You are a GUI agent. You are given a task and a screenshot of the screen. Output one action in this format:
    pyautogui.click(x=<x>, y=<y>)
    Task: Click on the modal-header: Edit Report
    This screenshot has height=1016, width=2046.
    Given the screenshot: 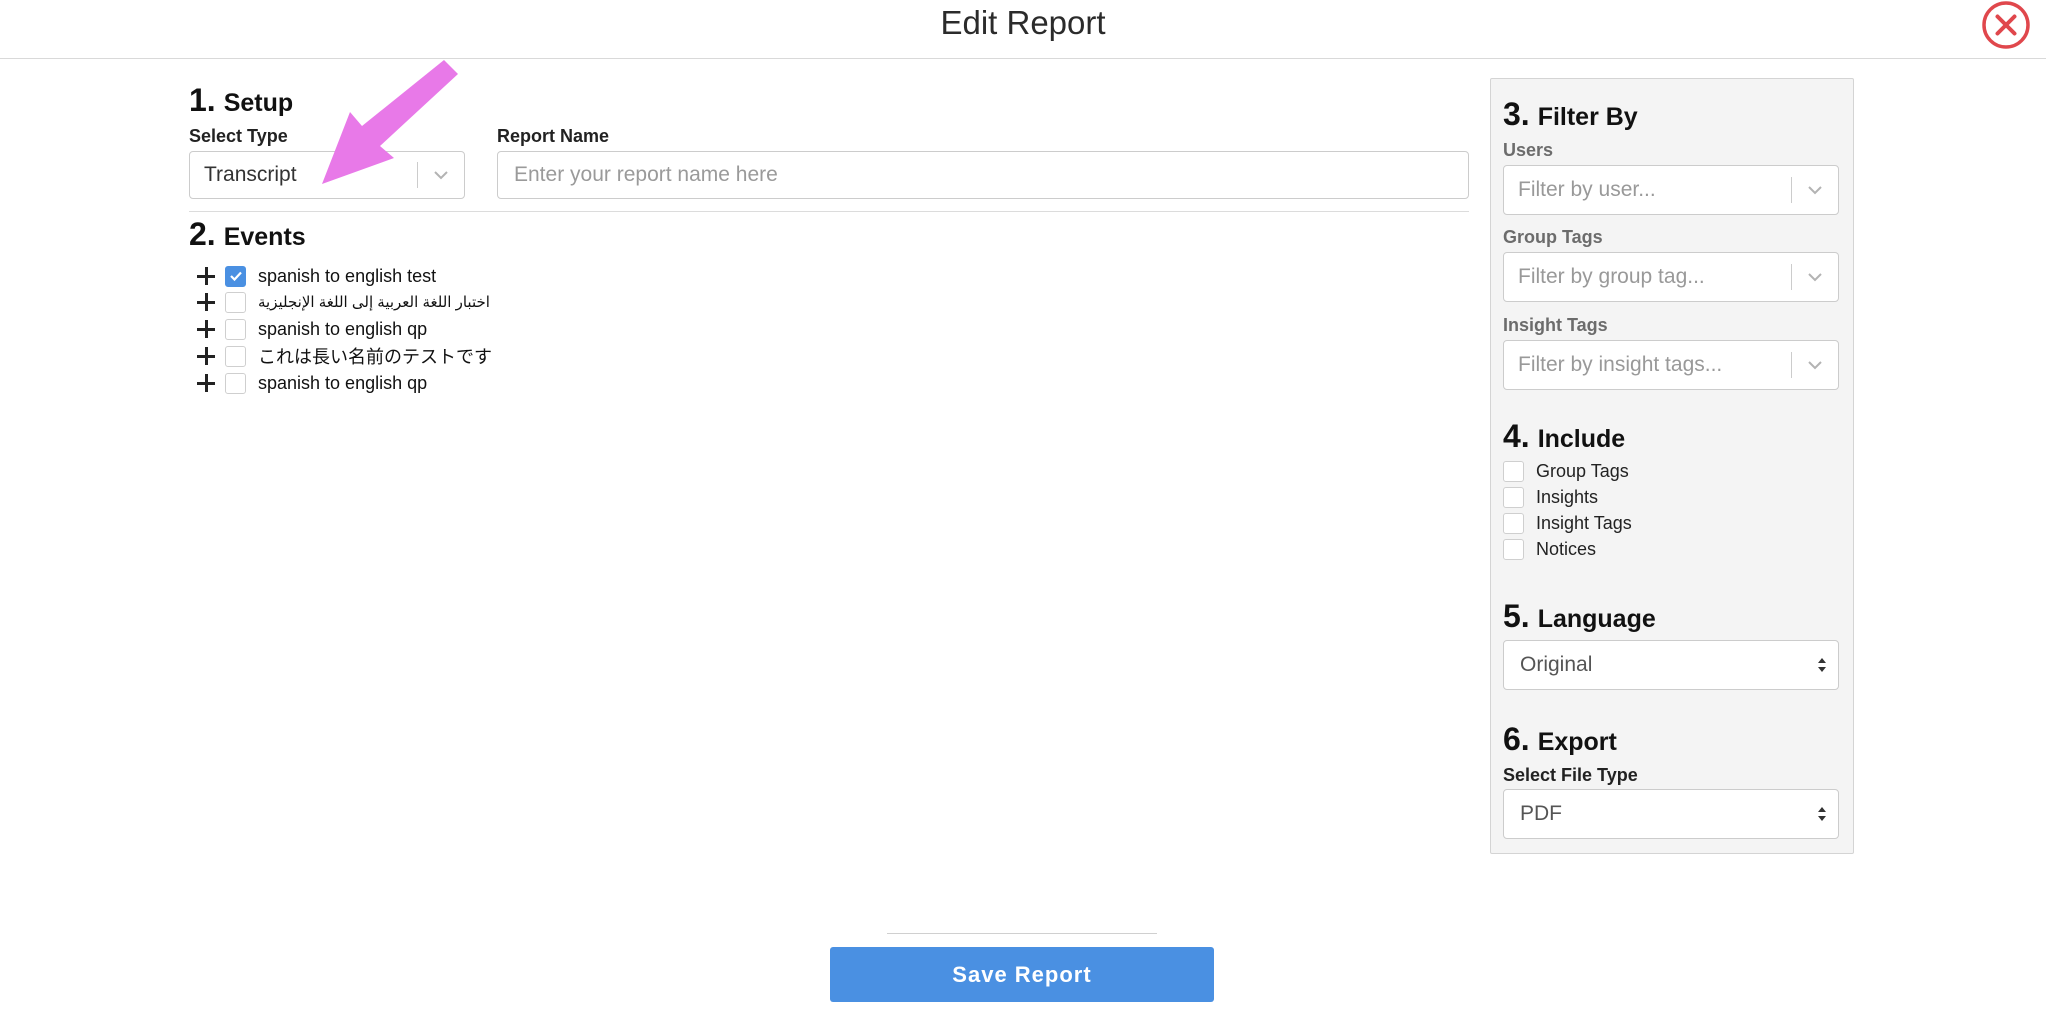 What is the action you would take?
    pyautogui.click(x=1023, y=29)
    